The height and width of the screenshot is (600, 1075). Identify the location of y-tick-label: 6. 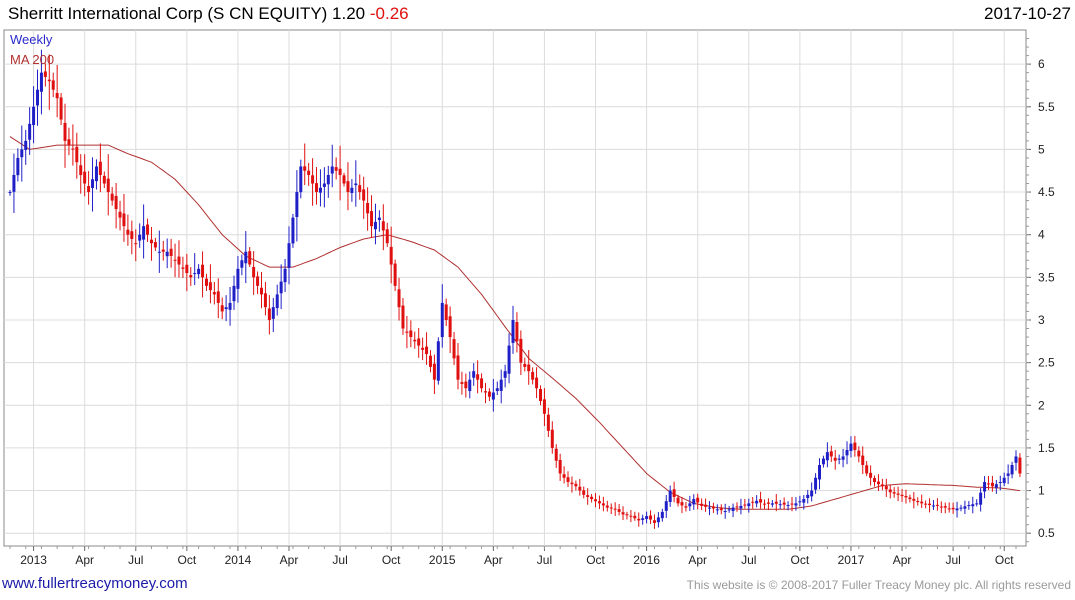
(1041, 64).